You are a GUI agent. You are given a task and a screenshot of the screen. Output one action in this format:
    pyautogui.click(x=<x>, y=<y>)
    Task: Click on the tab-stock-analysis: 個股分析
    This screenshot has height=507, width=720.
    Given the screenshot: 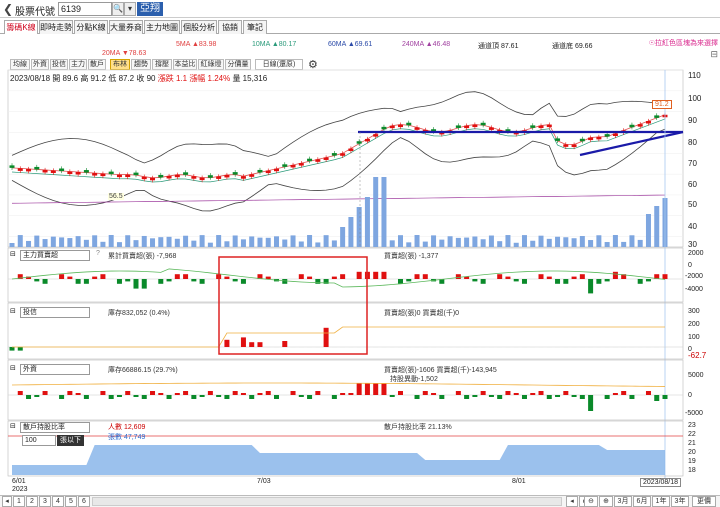 What is the action you would take?
    pyautogui.click(x=199, y=27)
    